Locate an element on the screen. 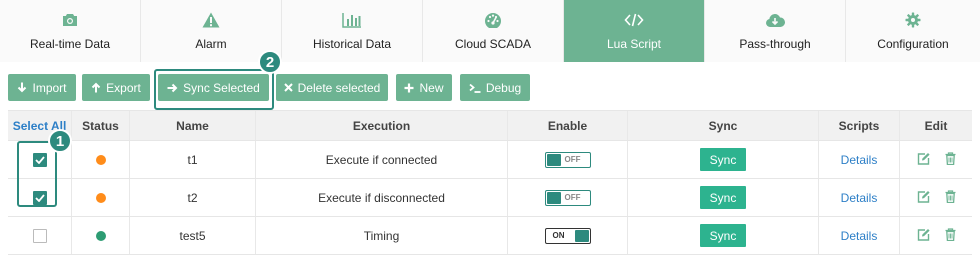  callout-badge-2: 2 is located at coordinates (270, 62).